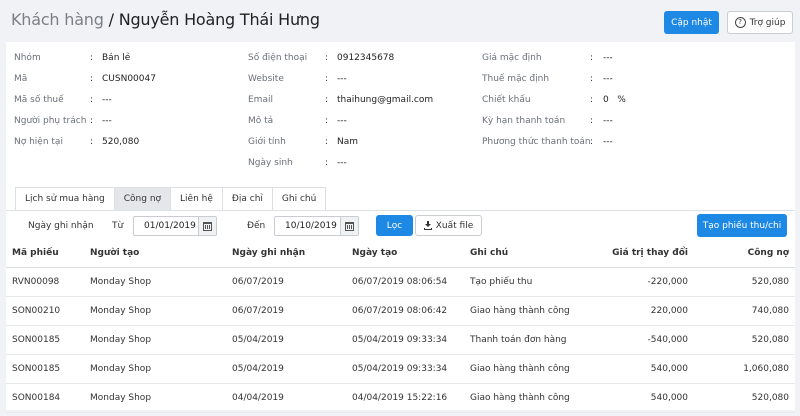 The image size is (800, 416). What do you see at coordinates (405, 311) in the screenshot?
I see `cell-created-date: 06/07/2019 08:06:42` at bounding box center [405, 311].